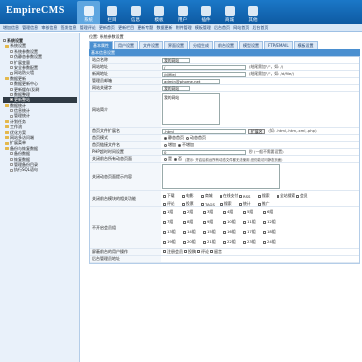 The image size is (362, 362). I want to click on index-ext-input: .html, so click(204, 131).